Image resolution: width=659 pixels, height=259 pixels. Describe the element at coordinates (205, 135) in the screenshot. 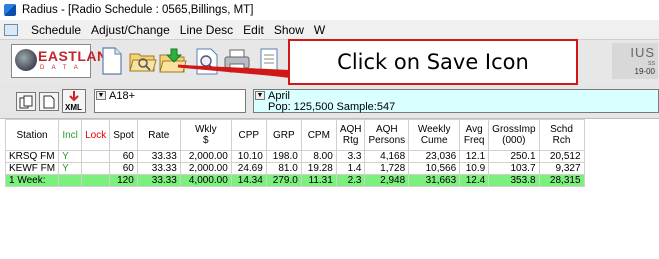

I see `col-wkly-dollars: Wkly $` at that location.